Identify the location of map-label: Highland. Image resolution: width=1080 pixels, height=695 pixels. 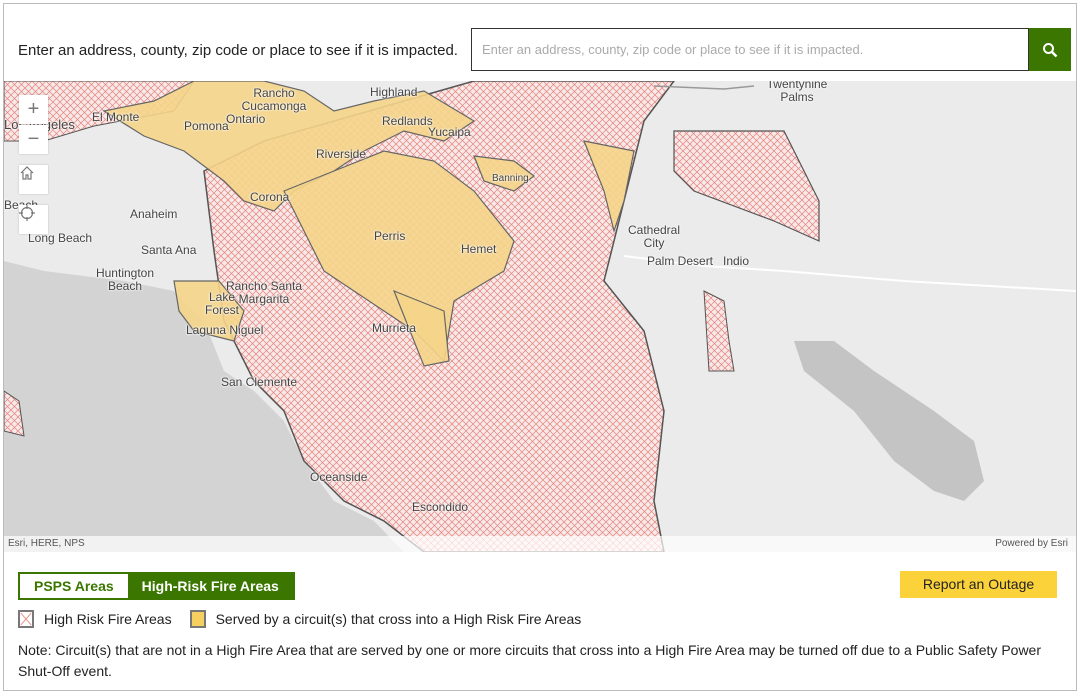
(394, 92).